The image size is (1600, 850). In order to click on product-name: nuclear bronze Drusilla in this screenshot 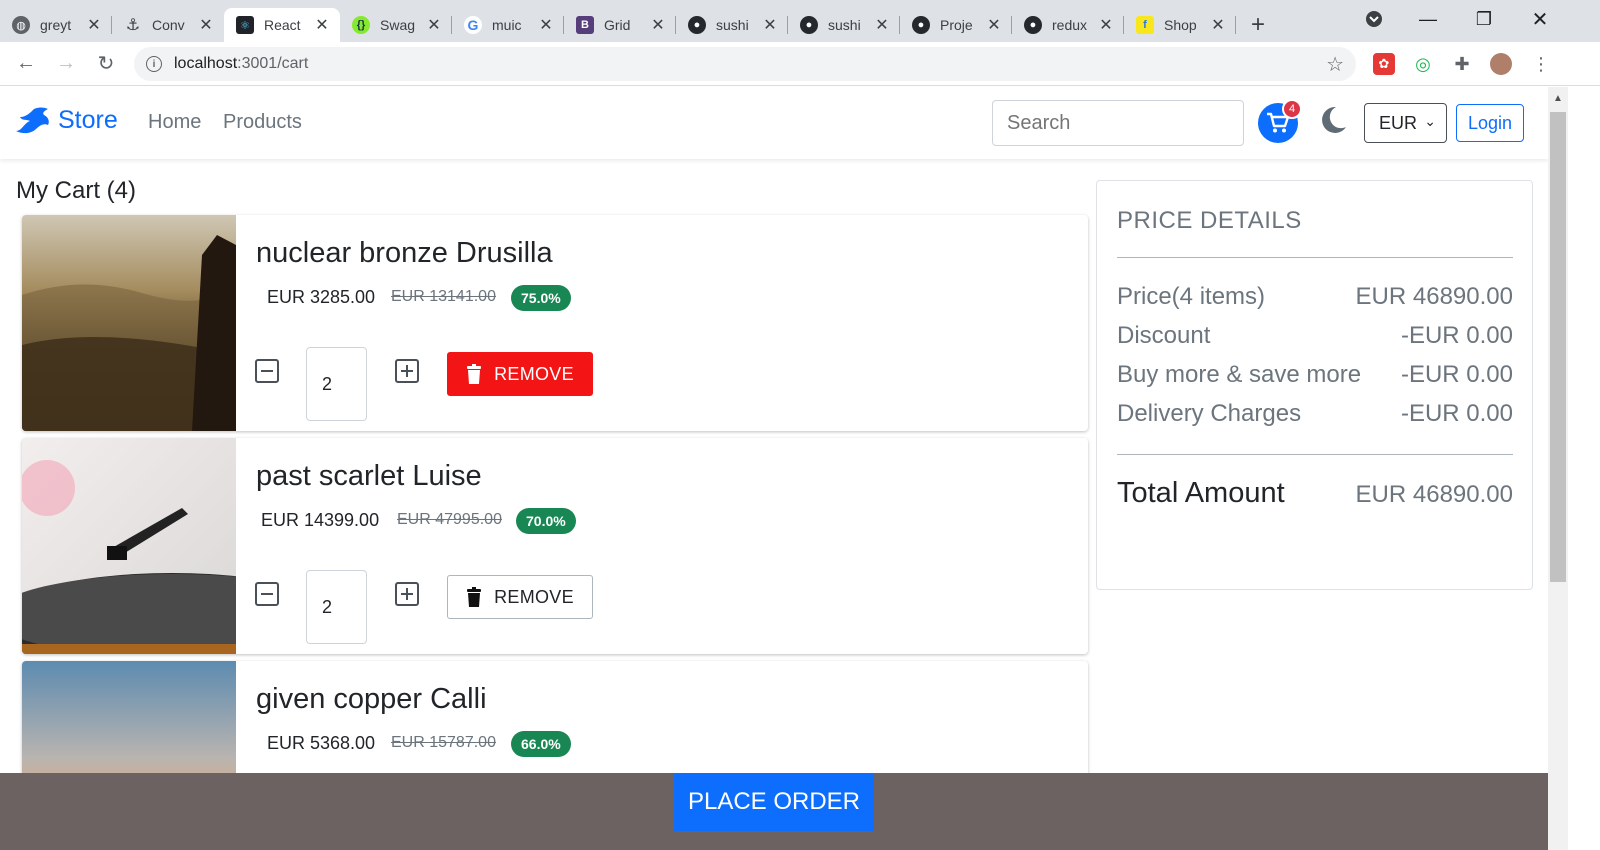, I will do `click(404, 253)`.